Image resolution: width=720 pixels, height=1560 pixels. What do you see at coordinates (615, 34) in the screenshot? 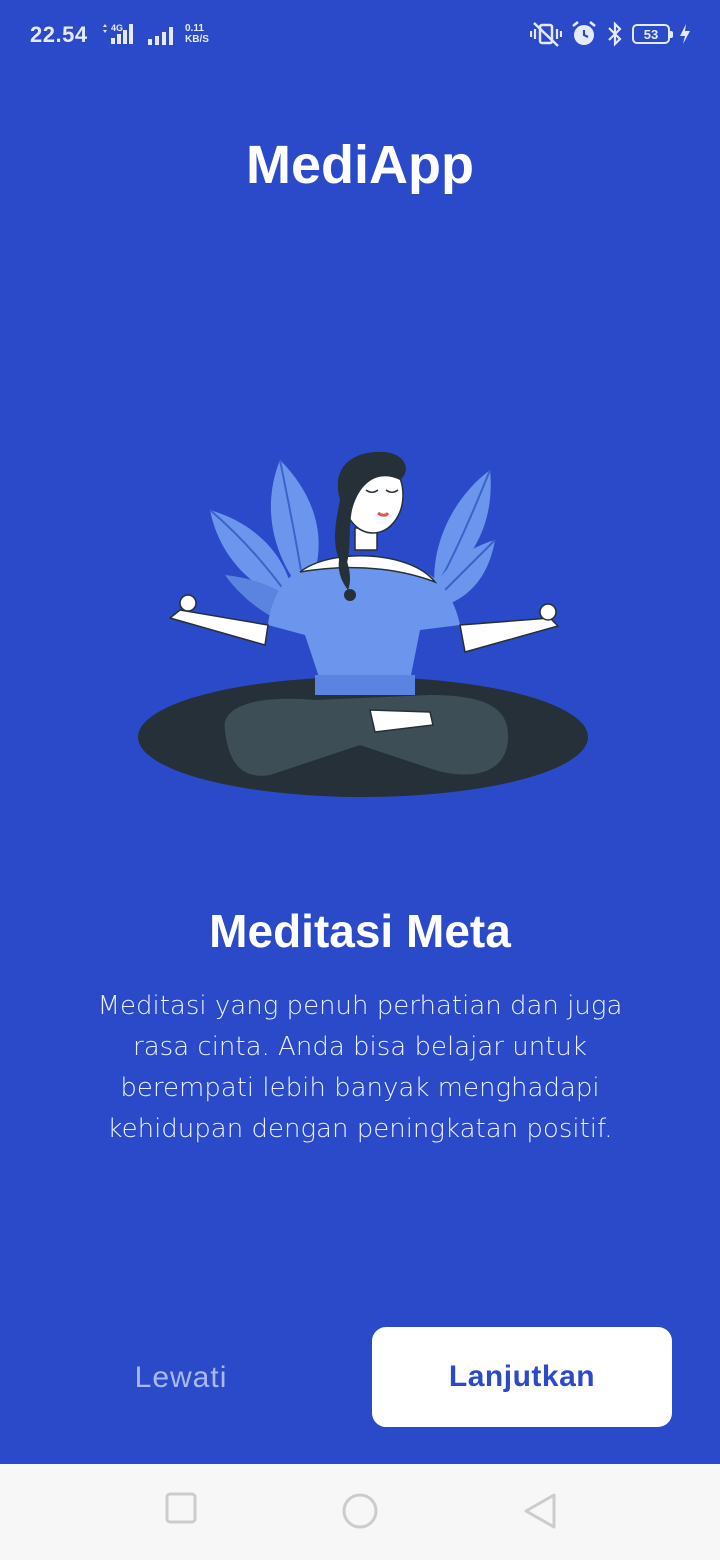
I see `bluetooth-icon` at bounding box center [615, 34].